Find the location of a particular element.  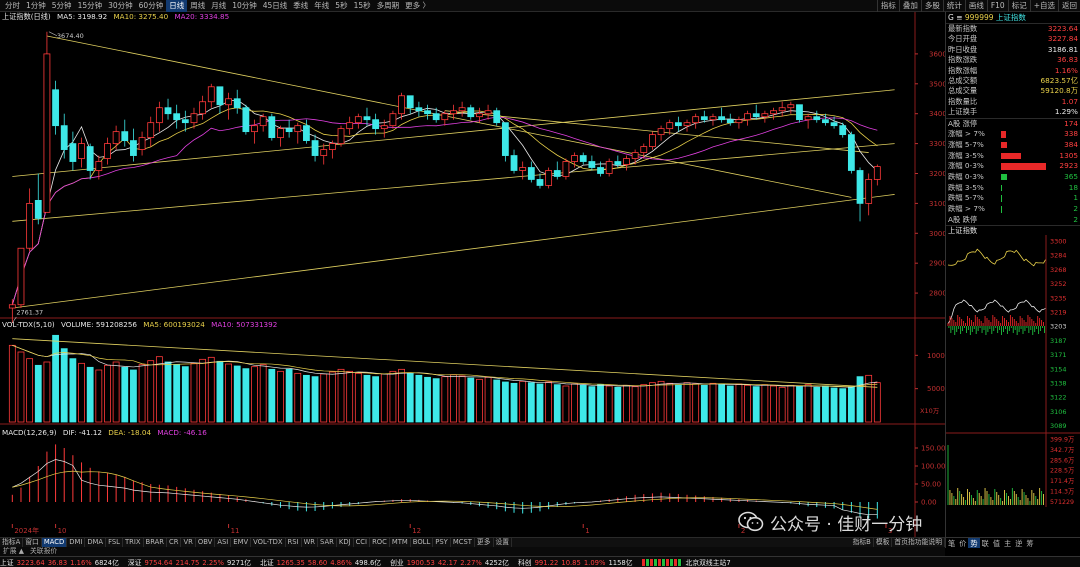

market-index-group: 创业 1900.53 42.17 2.27% 4252亿 is located at coordinates (451, 562).